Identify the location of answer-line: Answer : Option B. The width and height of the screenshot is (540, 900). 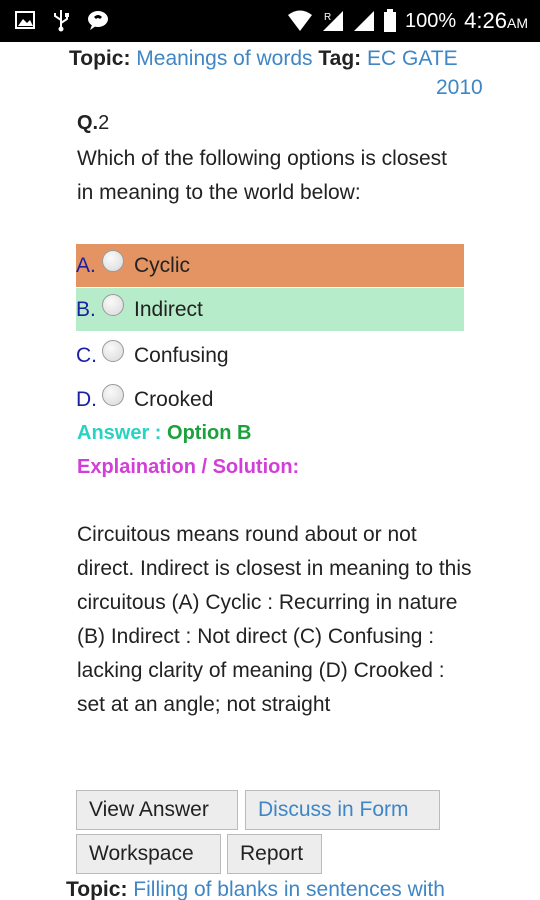
(164, 433).